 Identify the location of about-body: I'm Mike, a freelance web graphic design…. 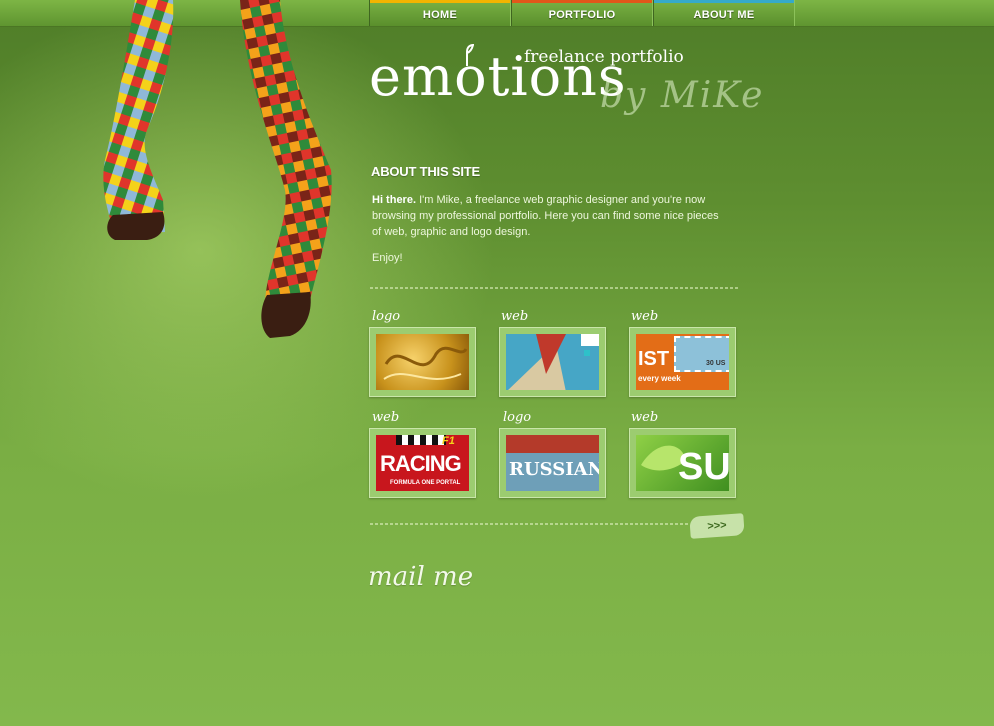
(545, 216).